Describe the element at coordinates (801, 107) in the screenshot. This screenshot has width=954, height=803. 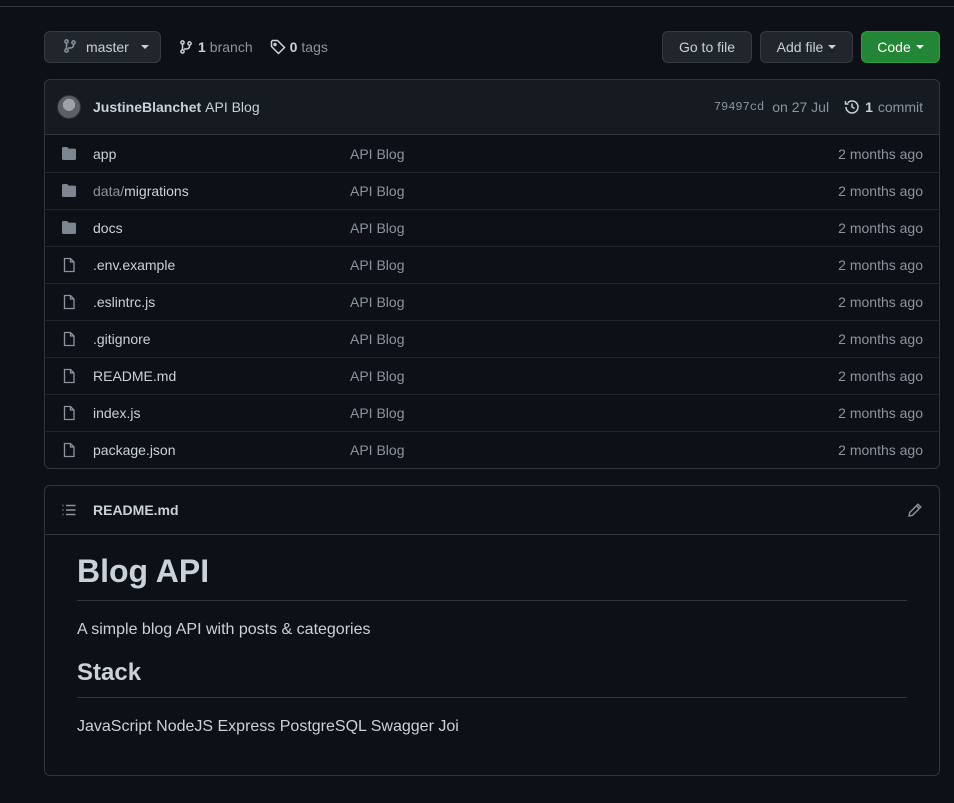
I see `commit-date: on 27 Jul` at that location.